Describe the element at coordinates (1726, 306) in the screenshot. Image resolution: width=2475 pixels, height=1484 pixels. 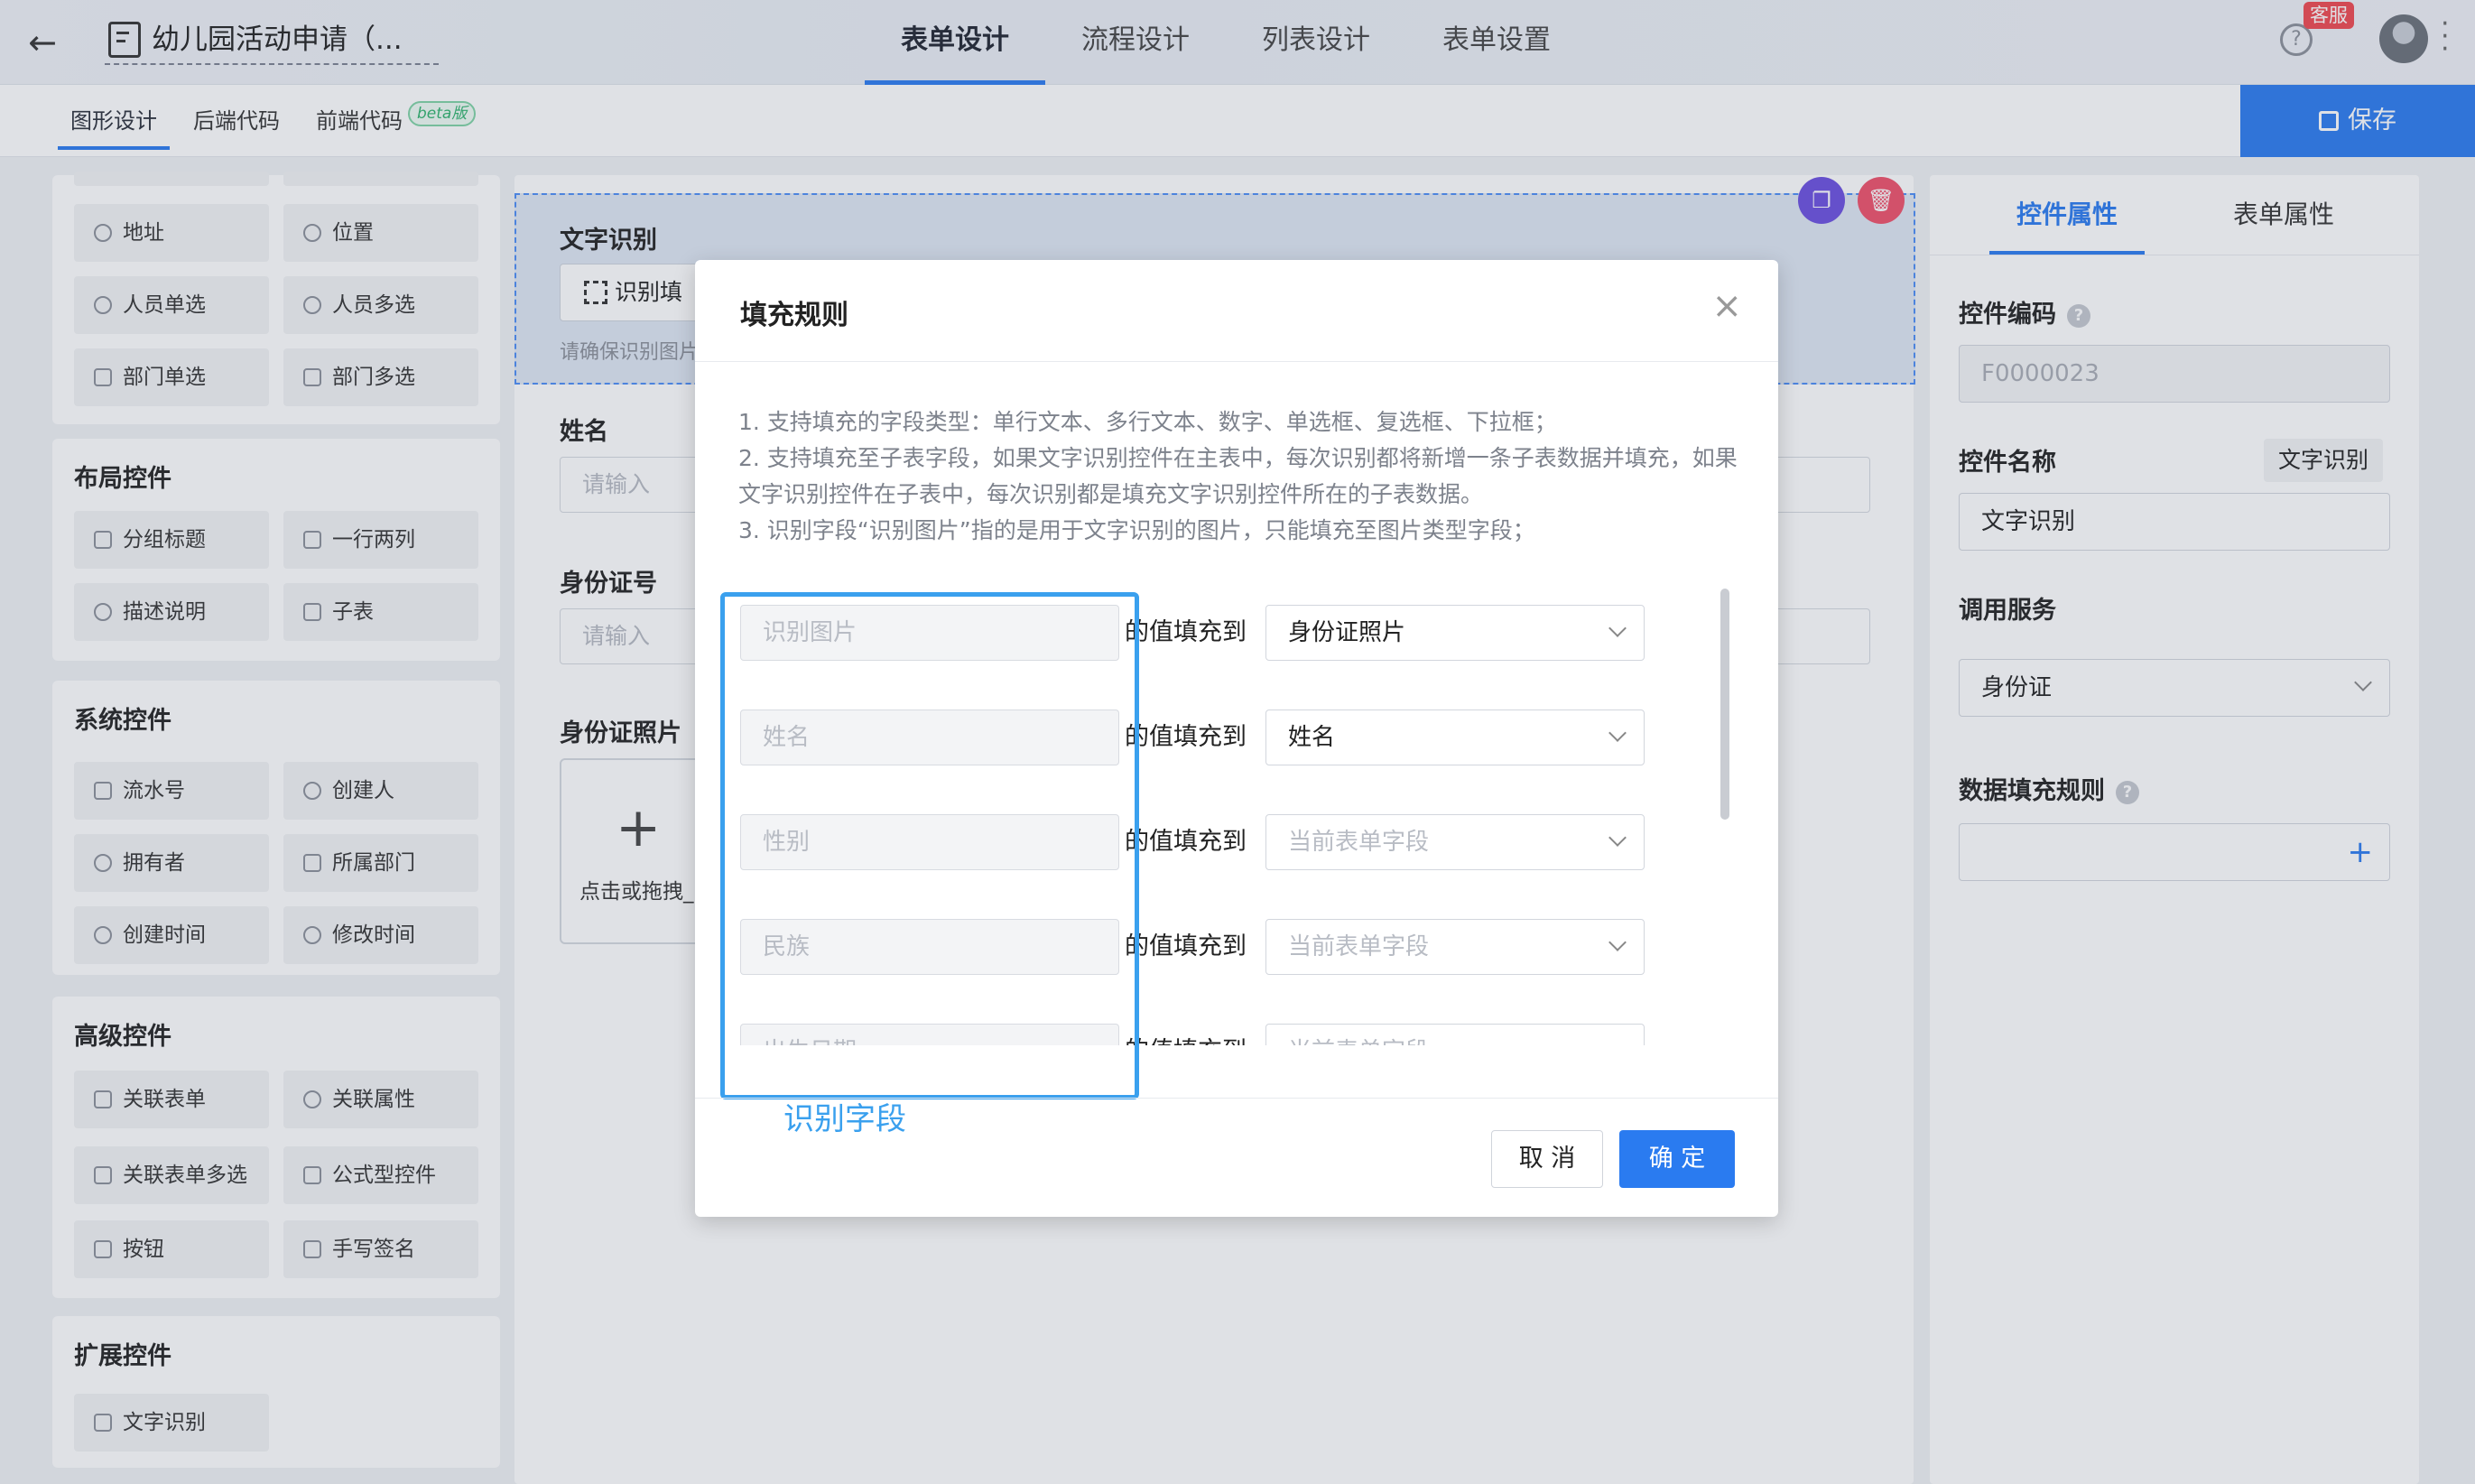
I see `close-icon: ×` at that location.